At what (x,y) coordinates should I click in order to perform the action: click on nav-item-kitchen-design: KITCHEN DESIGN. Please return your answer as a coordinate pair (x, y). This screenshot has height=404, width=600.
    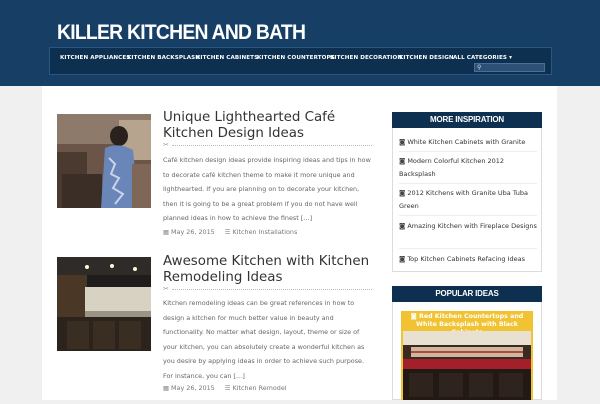
    Looking at the image, I should click on (426, 58).